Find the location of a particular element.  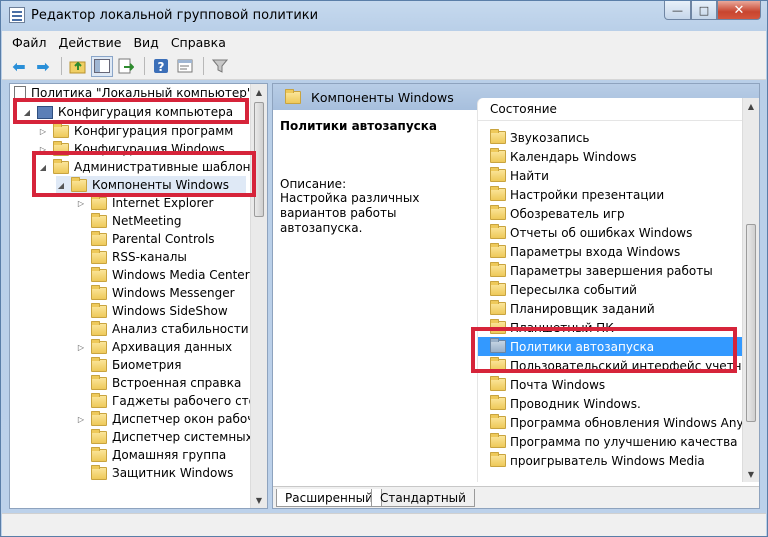

list-item: Календарь Windows is located at coordinates (563, 156).